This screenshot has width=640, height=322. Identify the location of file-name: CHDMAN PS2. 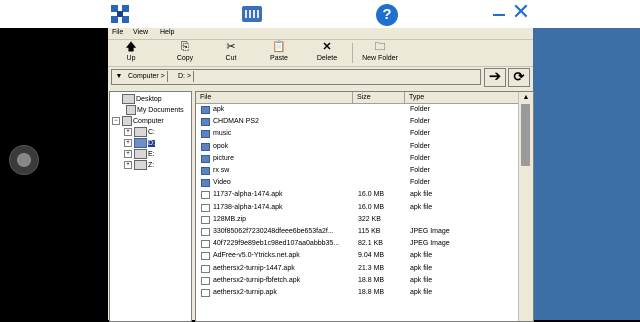
(236, 122).